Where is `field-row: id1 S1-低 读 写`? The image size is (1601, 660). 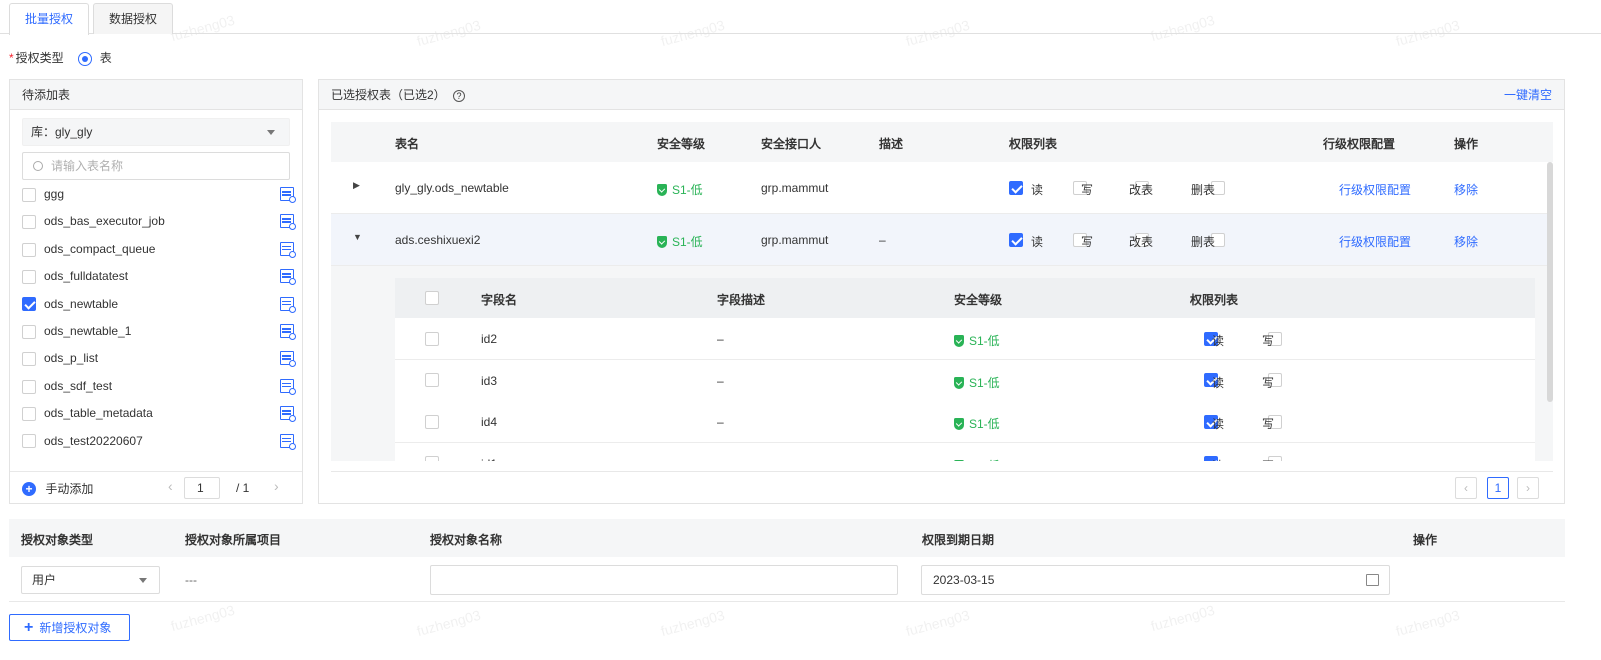 field-row: id1 S1-低 读 写 is located at coordinates (965, 451).